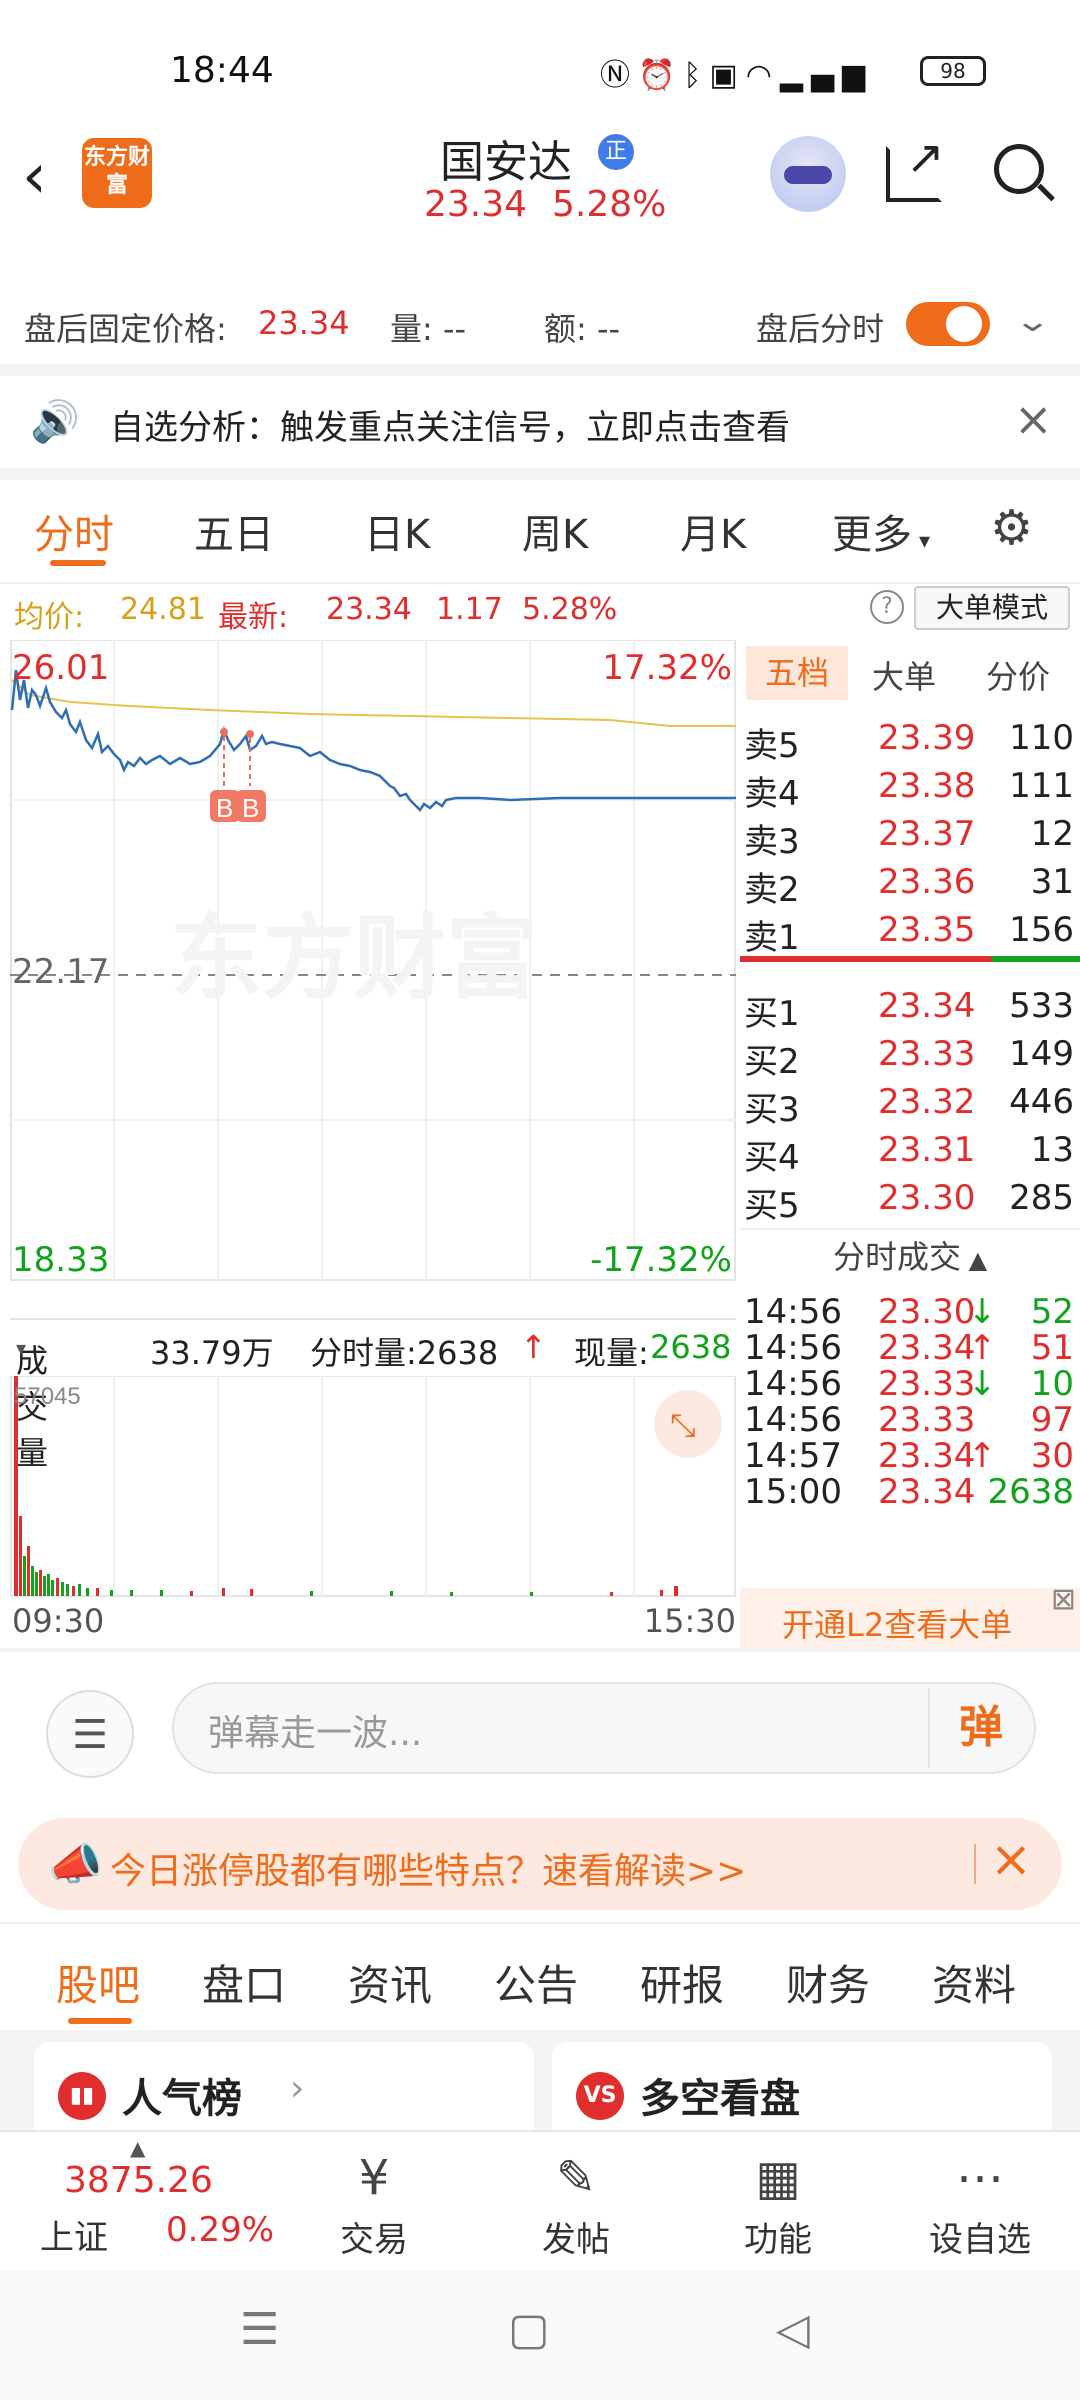 The width and height of the screenshot is (1080, 2400). Describe the element at coordinates (778, 2204) in the screenshot. I see `nav-functions: ▦ 功能` at that location.